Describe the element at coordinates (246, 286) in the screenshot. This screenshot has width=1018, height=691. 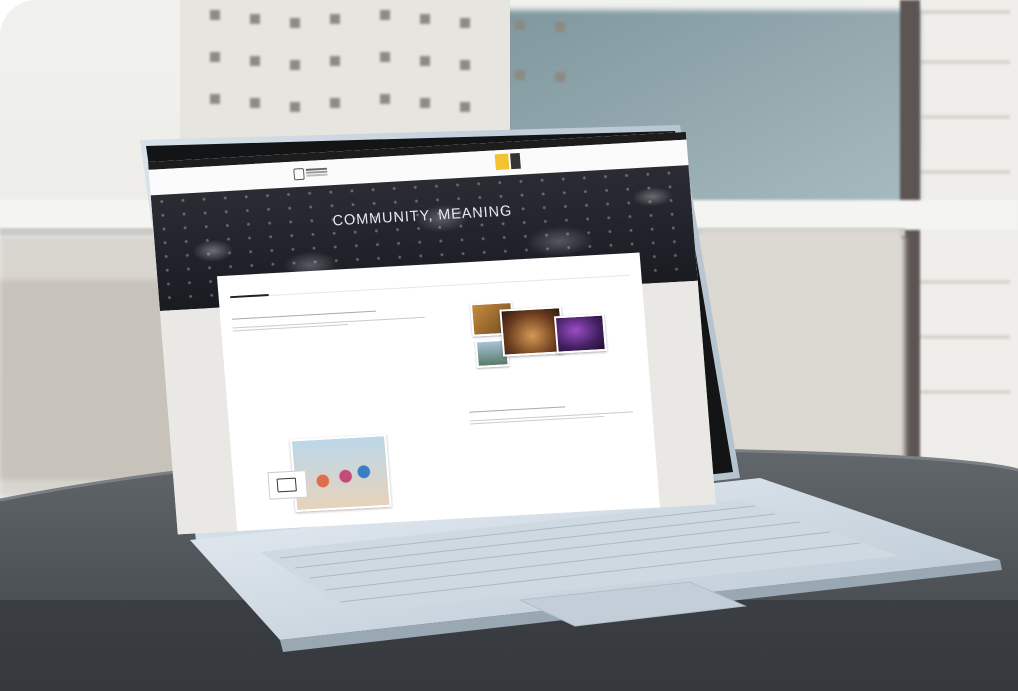
I see `tab-bar` at that location.